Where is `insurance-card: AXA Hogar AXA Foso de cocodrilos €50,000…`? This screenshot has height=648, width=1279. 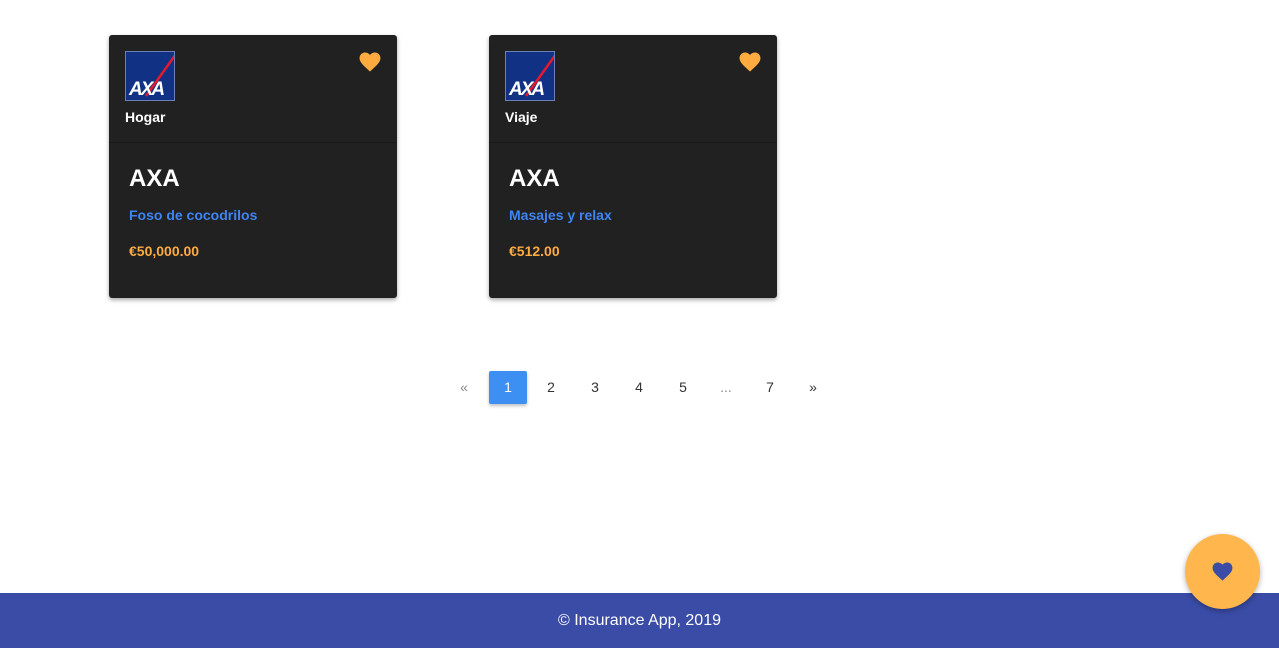
insurance-card: AXA Hogar AXA Foso de cocodrilos €50,000… is located at coordinates (253, 166).